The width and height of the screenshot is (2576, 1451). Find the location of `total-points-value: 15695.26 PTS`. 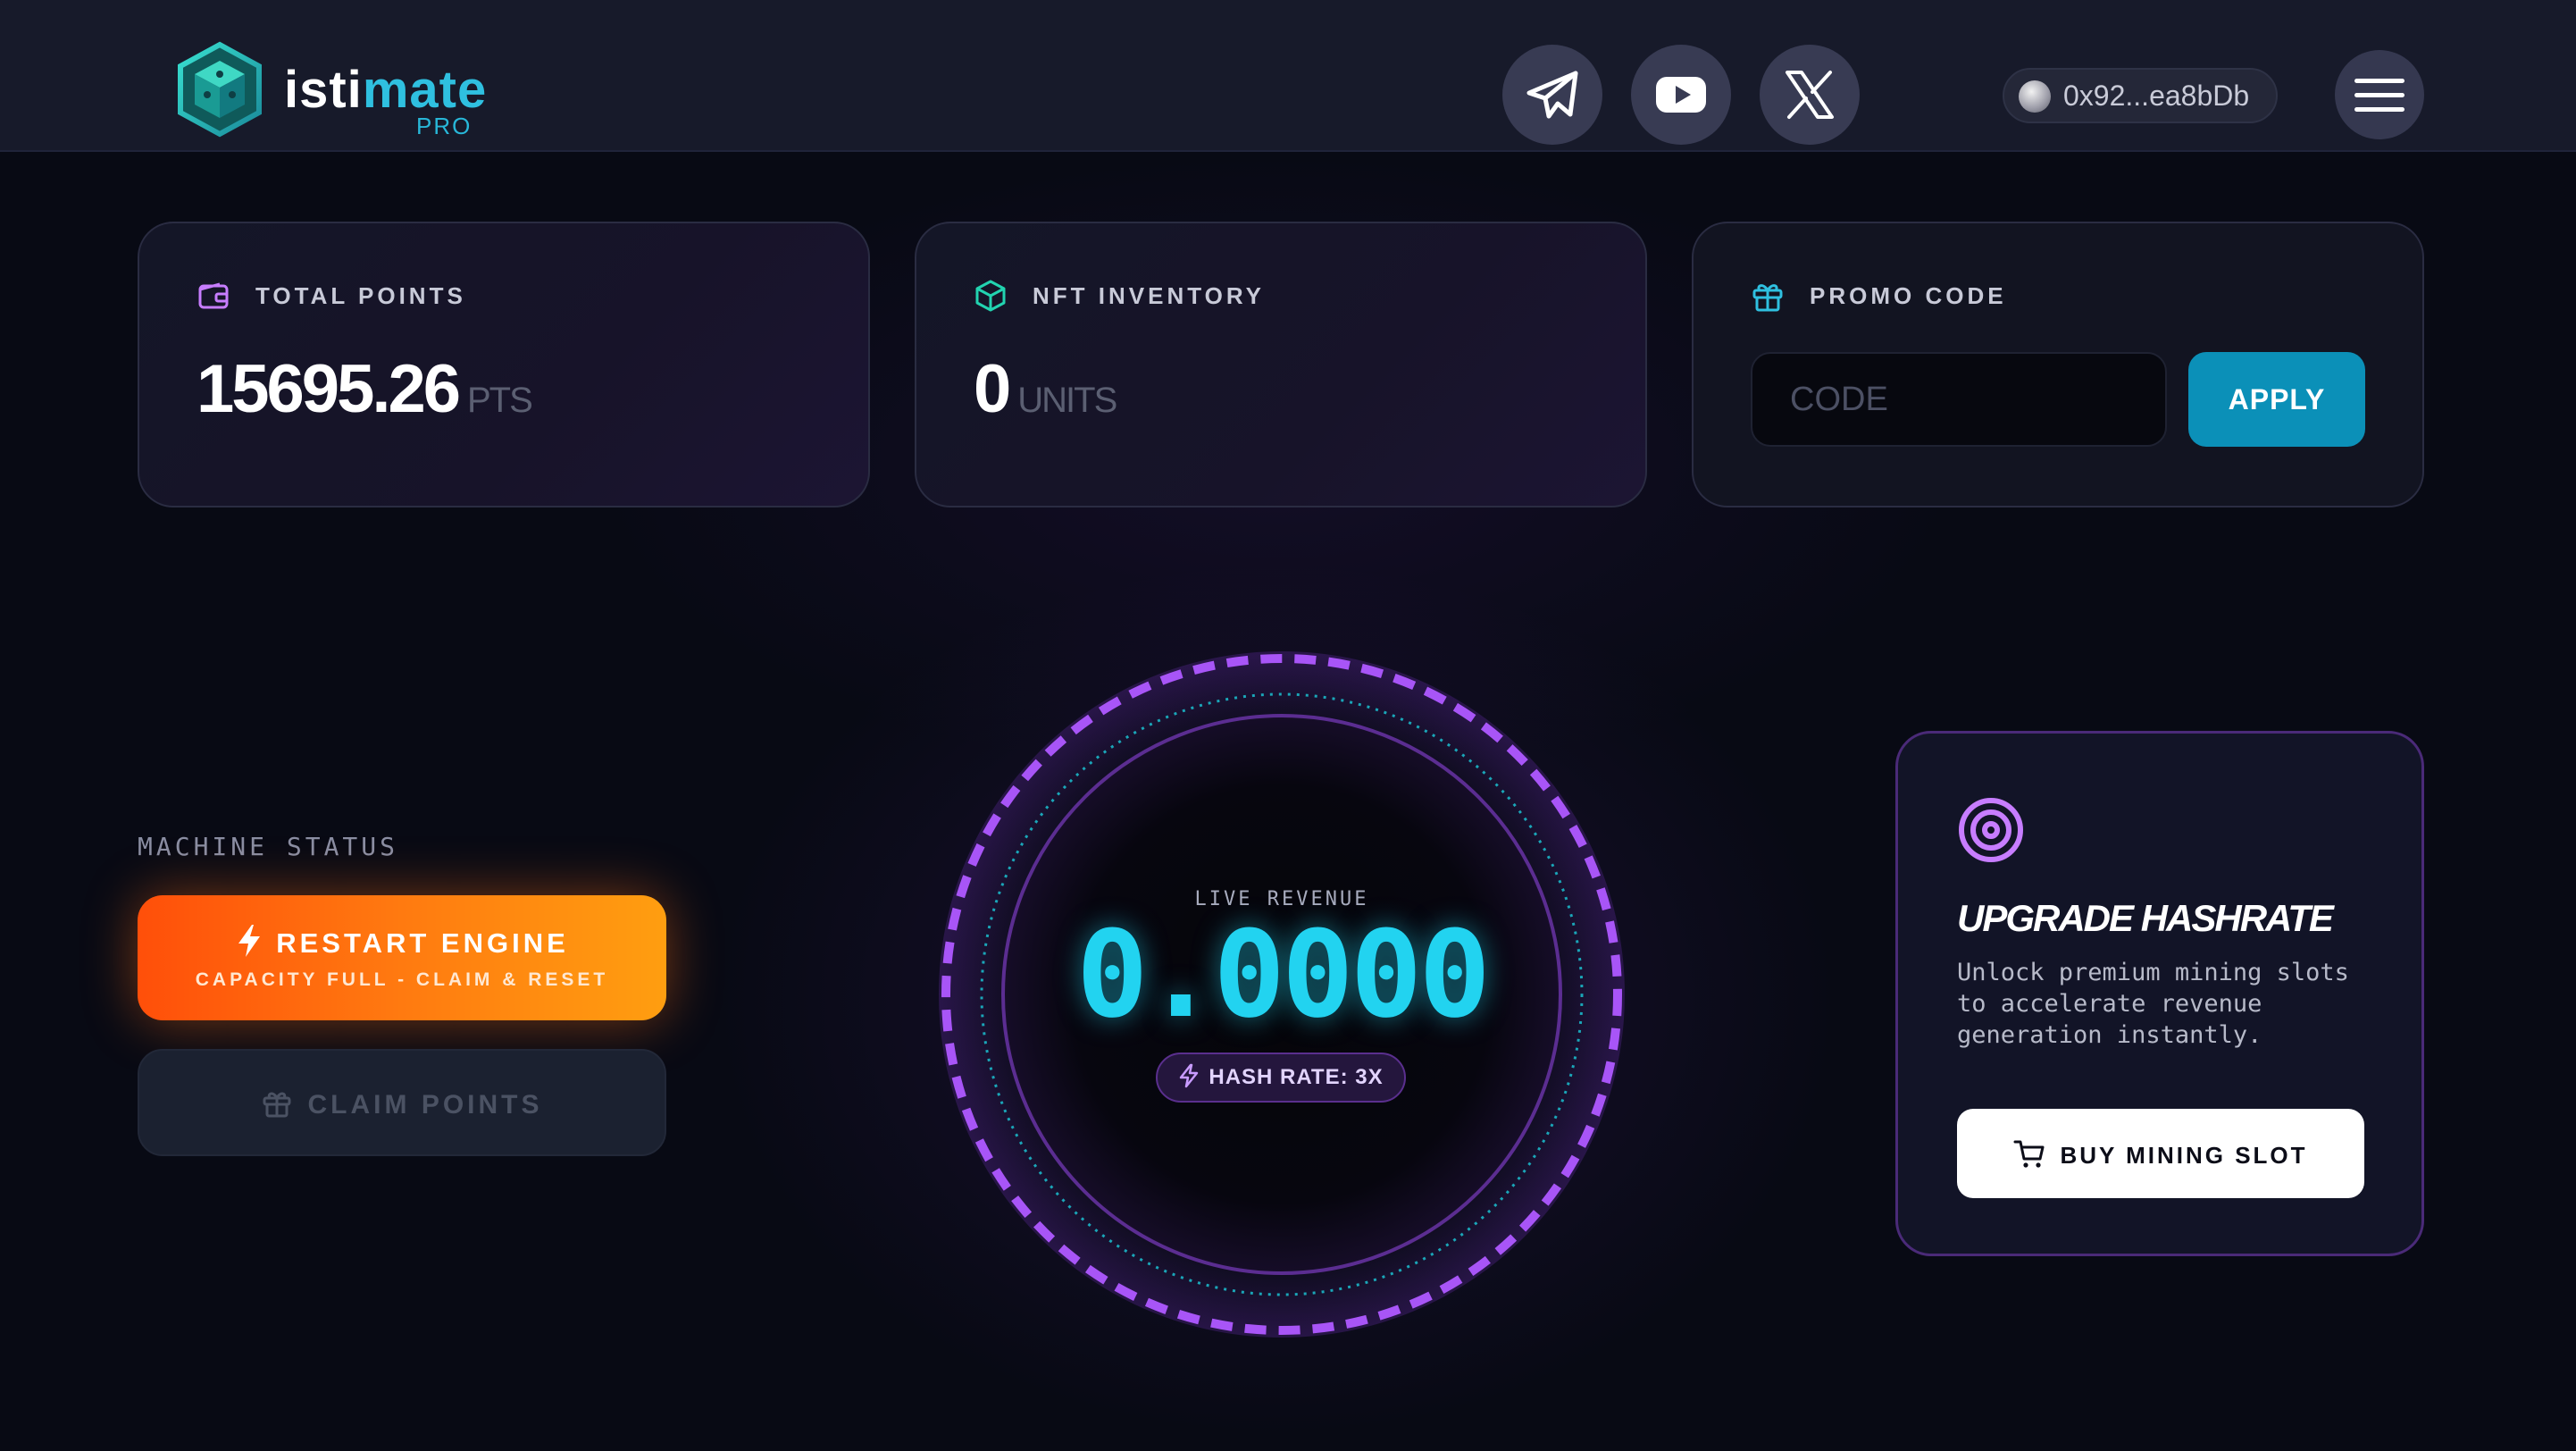

total-points-value: 15695.26 PTS is located at coordinates (365, 390).